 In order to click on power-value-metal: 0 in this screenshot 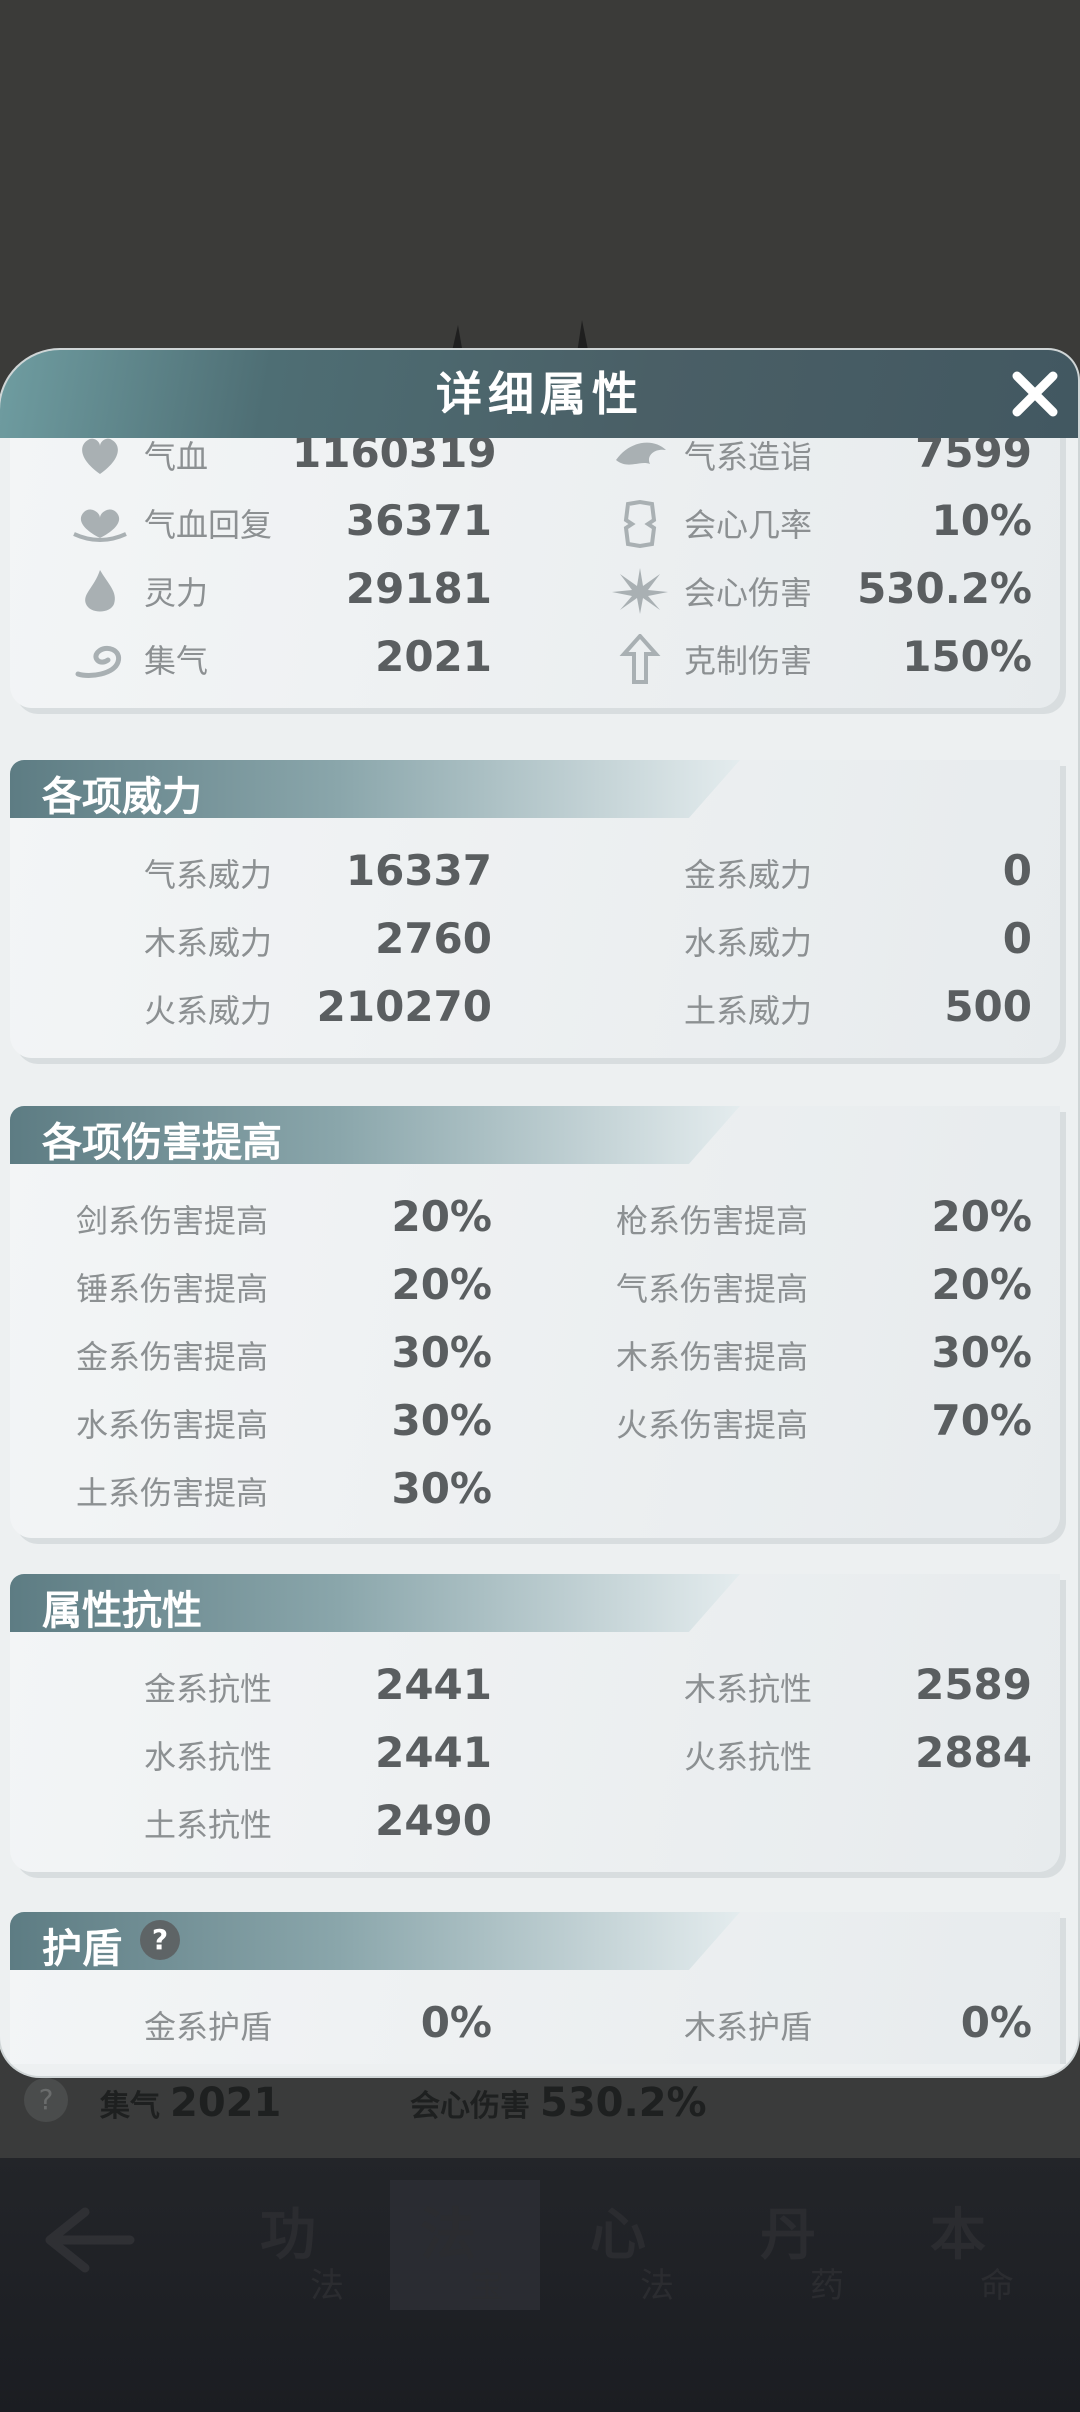, I will do `click(1017, 870)`.